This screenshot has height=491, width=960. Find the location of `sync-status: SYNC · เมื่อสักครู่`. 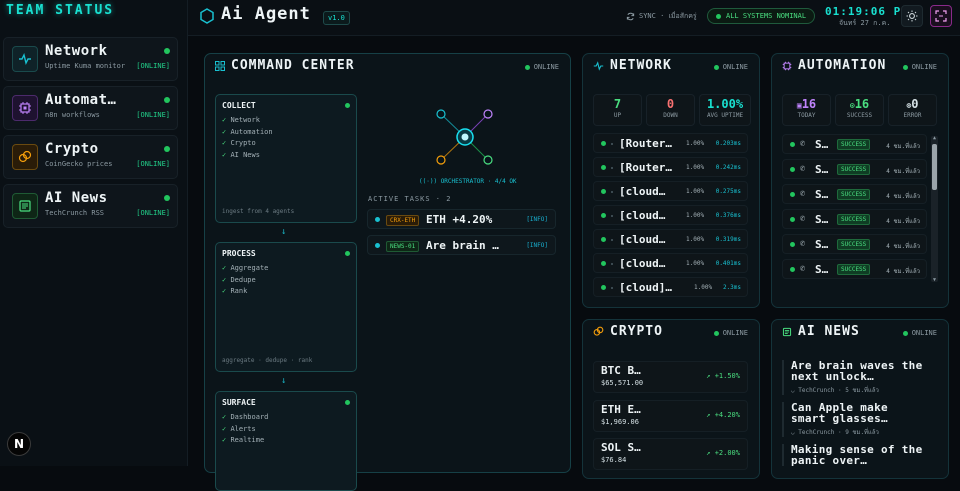

sync-status: SYNC · เมื่อสักครู่ is located at coordinates (661, 16).